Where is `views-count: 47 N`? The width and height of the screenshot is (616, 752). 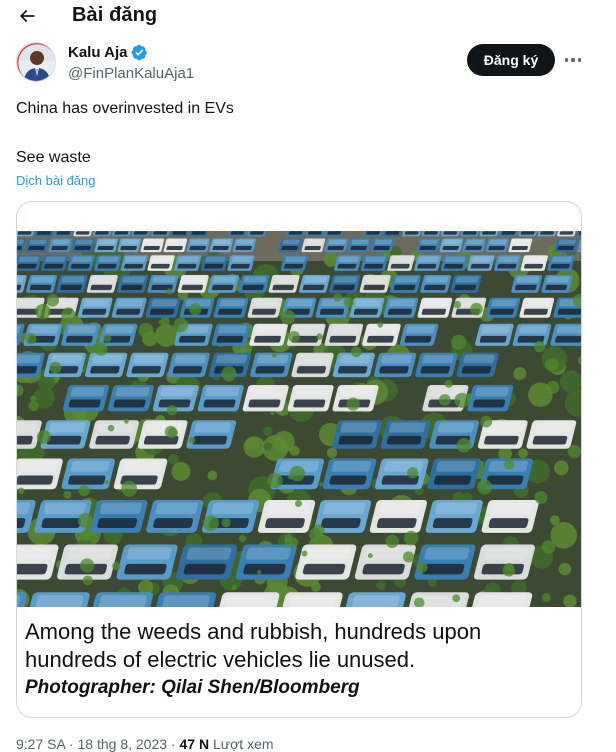
views-count: 47 N is located at coordinates (194, 744).